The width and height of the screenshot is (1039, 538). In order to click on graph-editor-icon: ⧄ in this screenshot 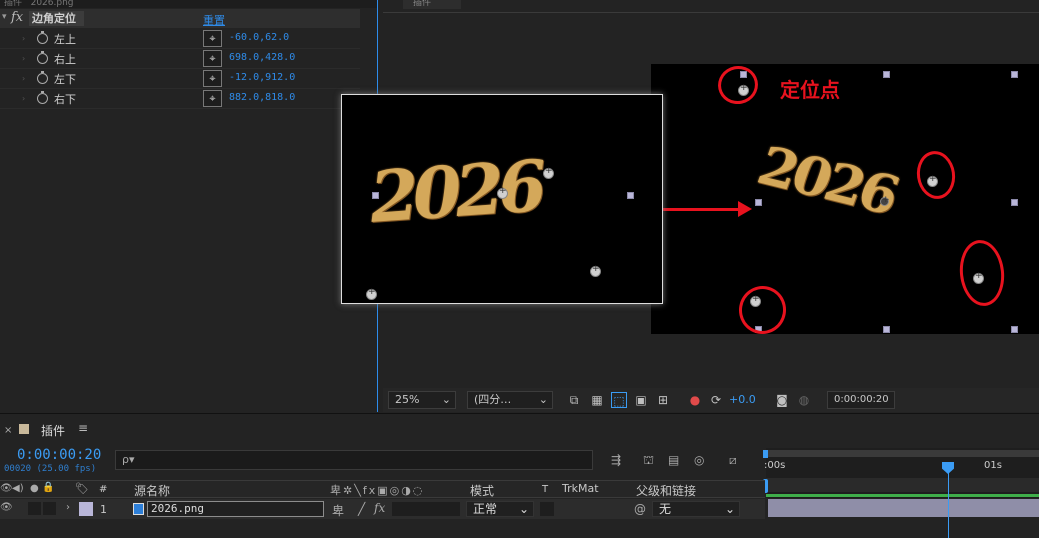, I will do `click(733, 460)`.